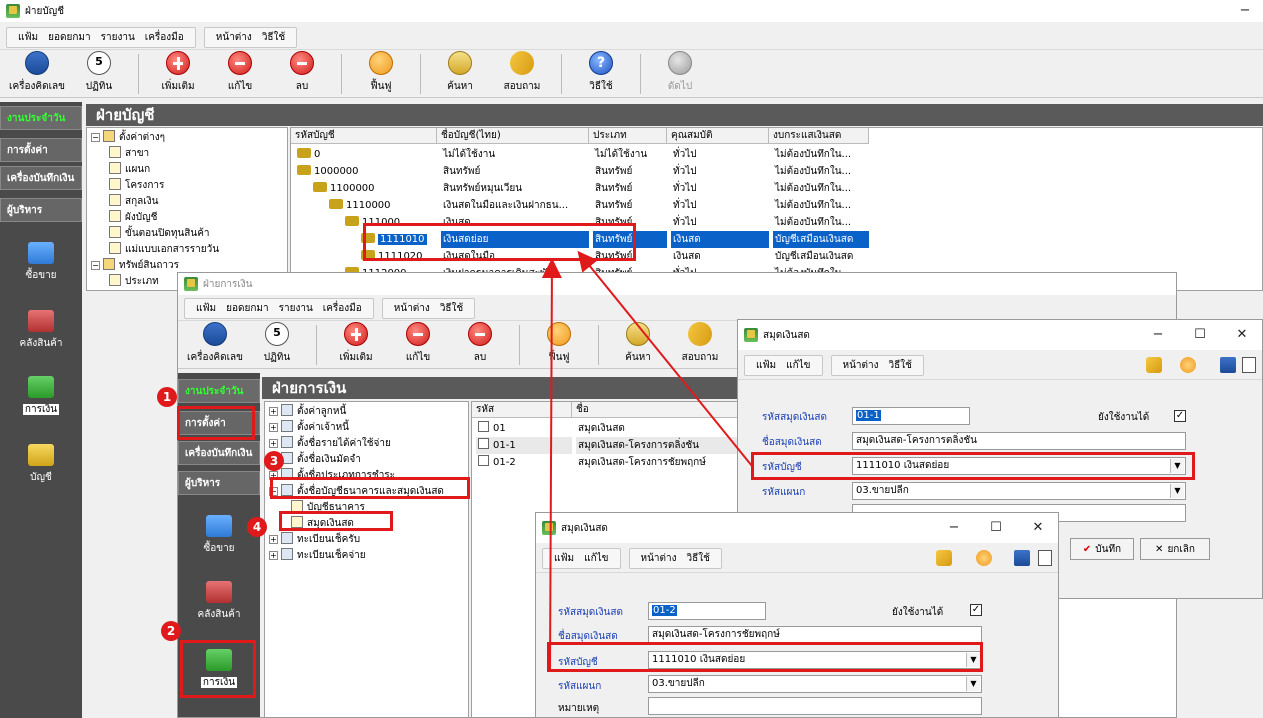 The height and width of the screenshot is (718, 1263). I want to click on tree-item: ประเภท, so click(134, 282).